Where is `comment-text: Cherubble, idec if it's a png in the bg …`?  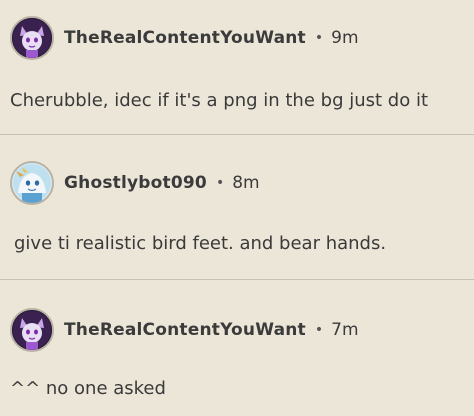
comment-text: Cherubble, idec if it's a png in the bg … is located at coordinates (219, 100).